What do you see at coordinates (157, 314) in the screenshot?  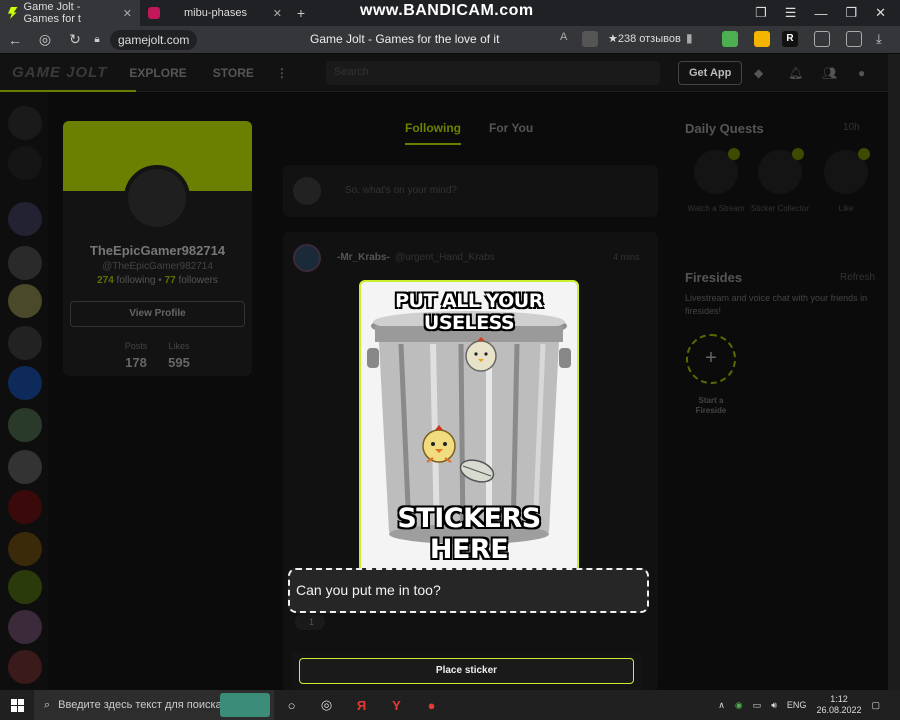 I see `view-profile-button: View Profile` at bounding box center [157, 314].